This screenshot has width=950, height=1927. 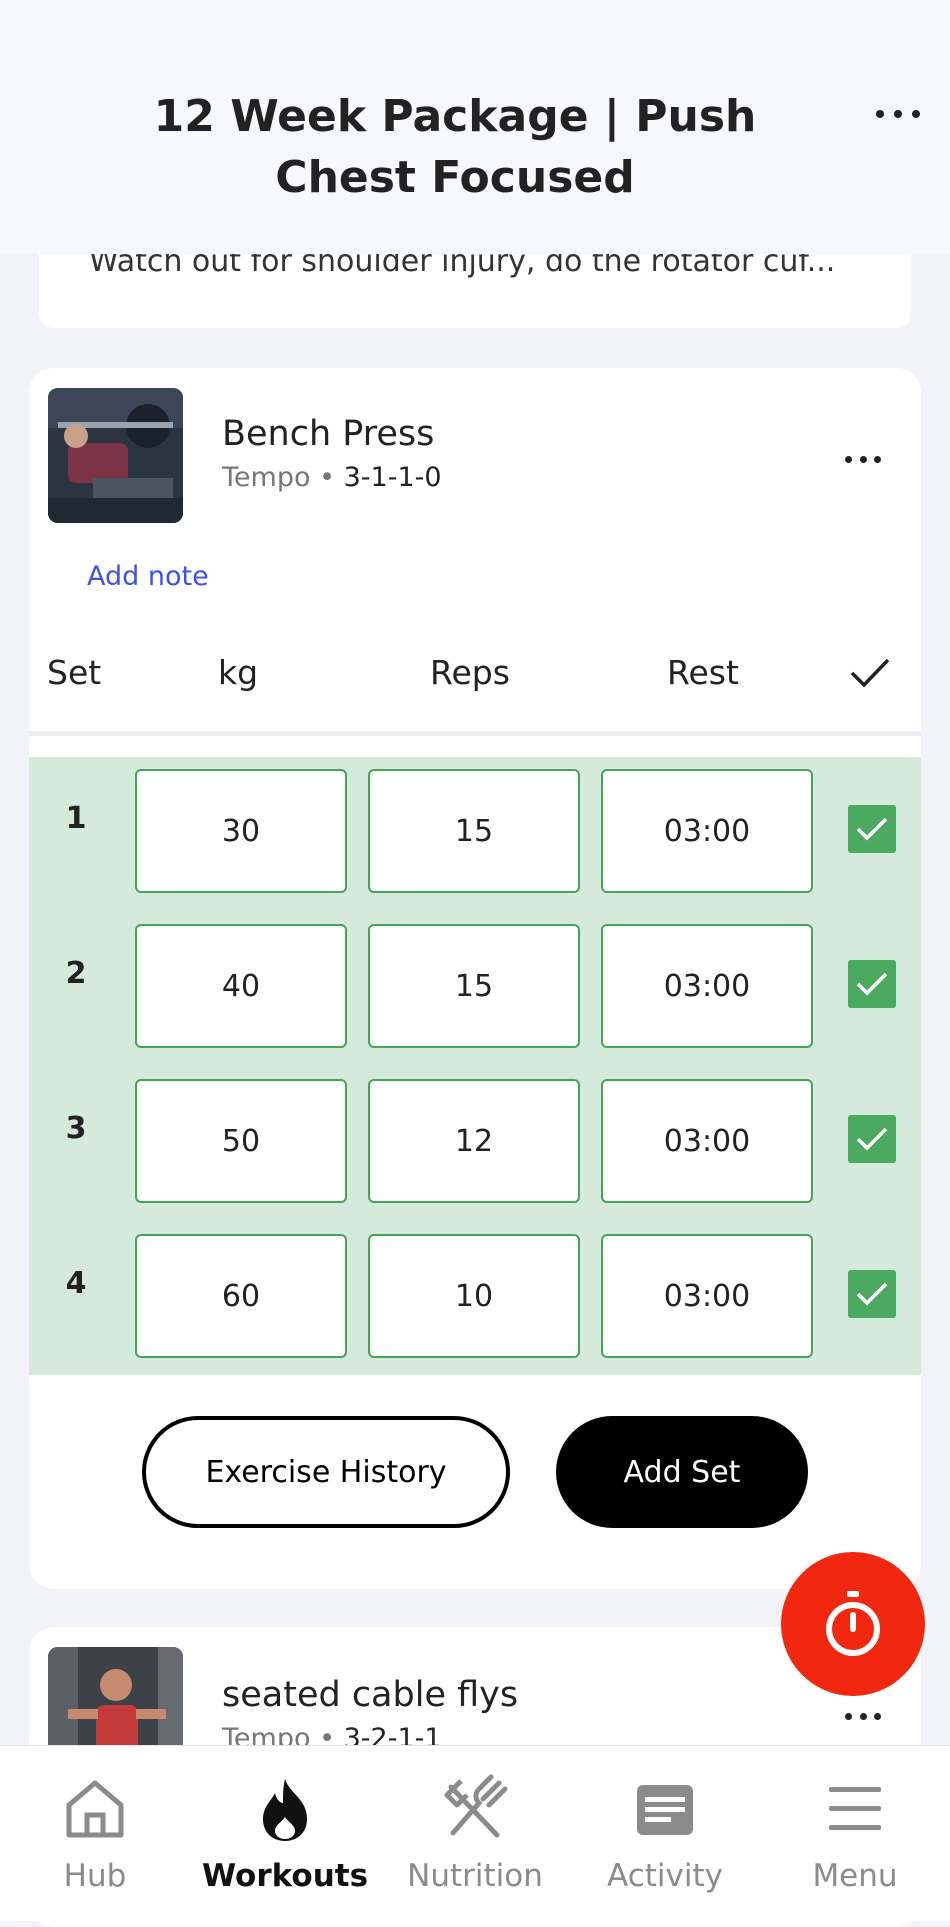 What do you see at coordinates (475, 733) in the screenshot?
I see `table-divider` at bounding box center [475, 733].